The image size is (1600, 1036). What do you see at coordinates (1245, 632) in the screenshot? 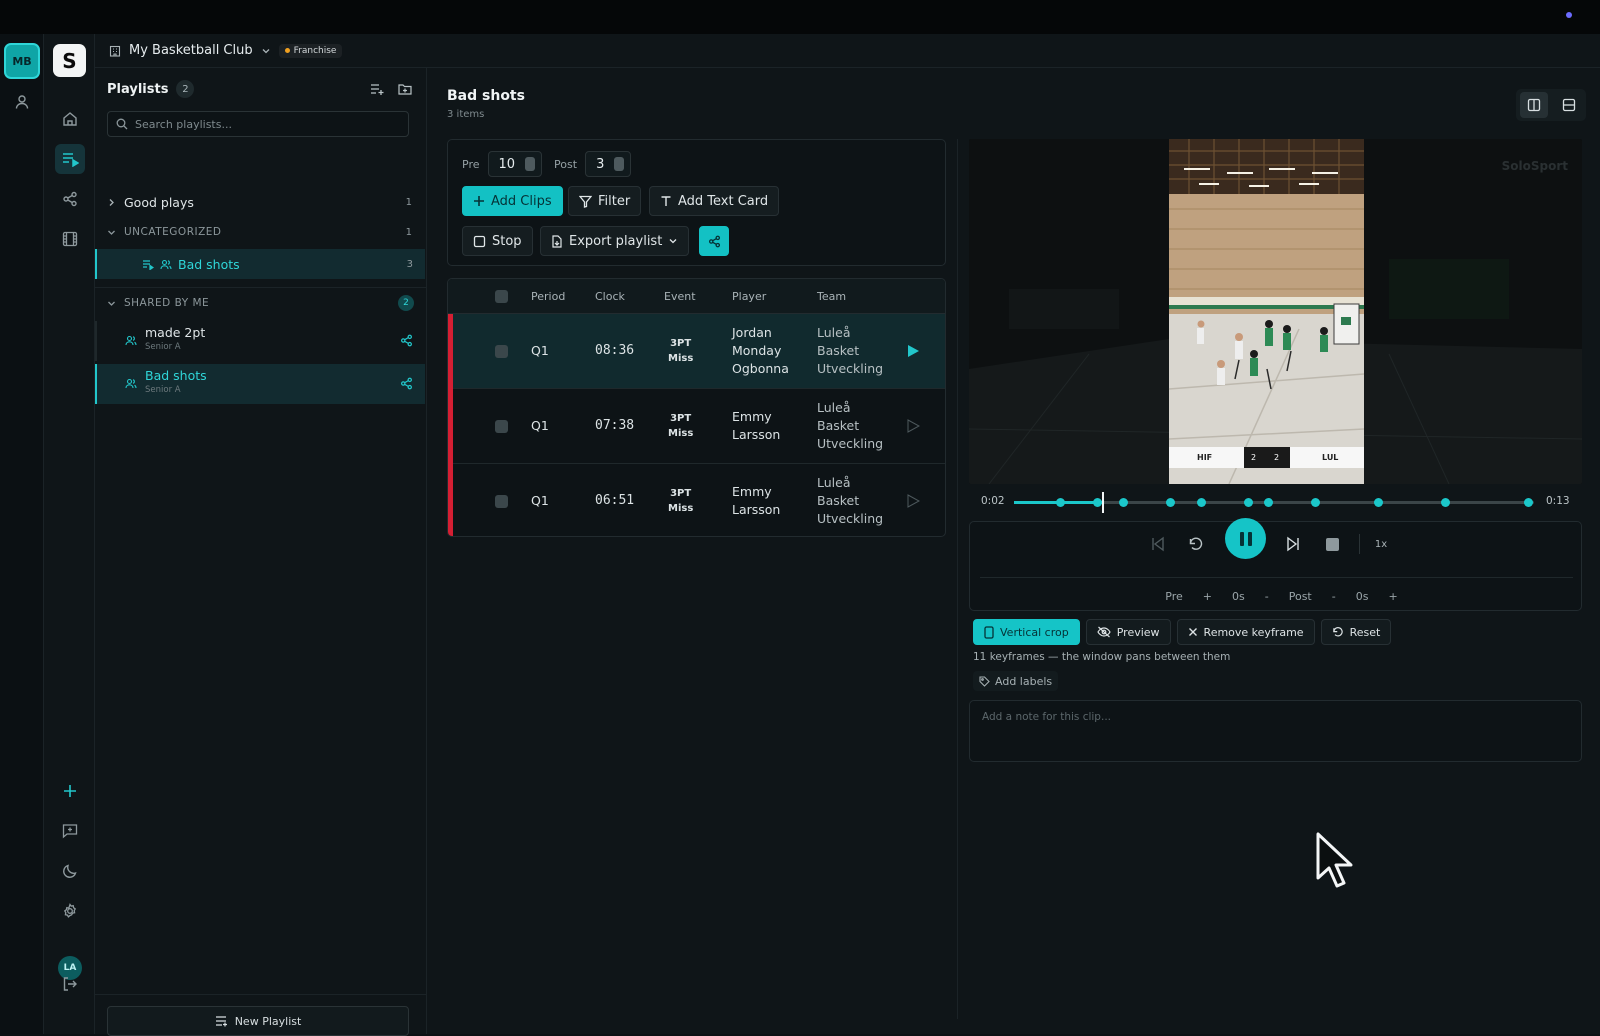
I see `remove-keyframe-button: Remove keyframe` at bounding box center [1245, 632].